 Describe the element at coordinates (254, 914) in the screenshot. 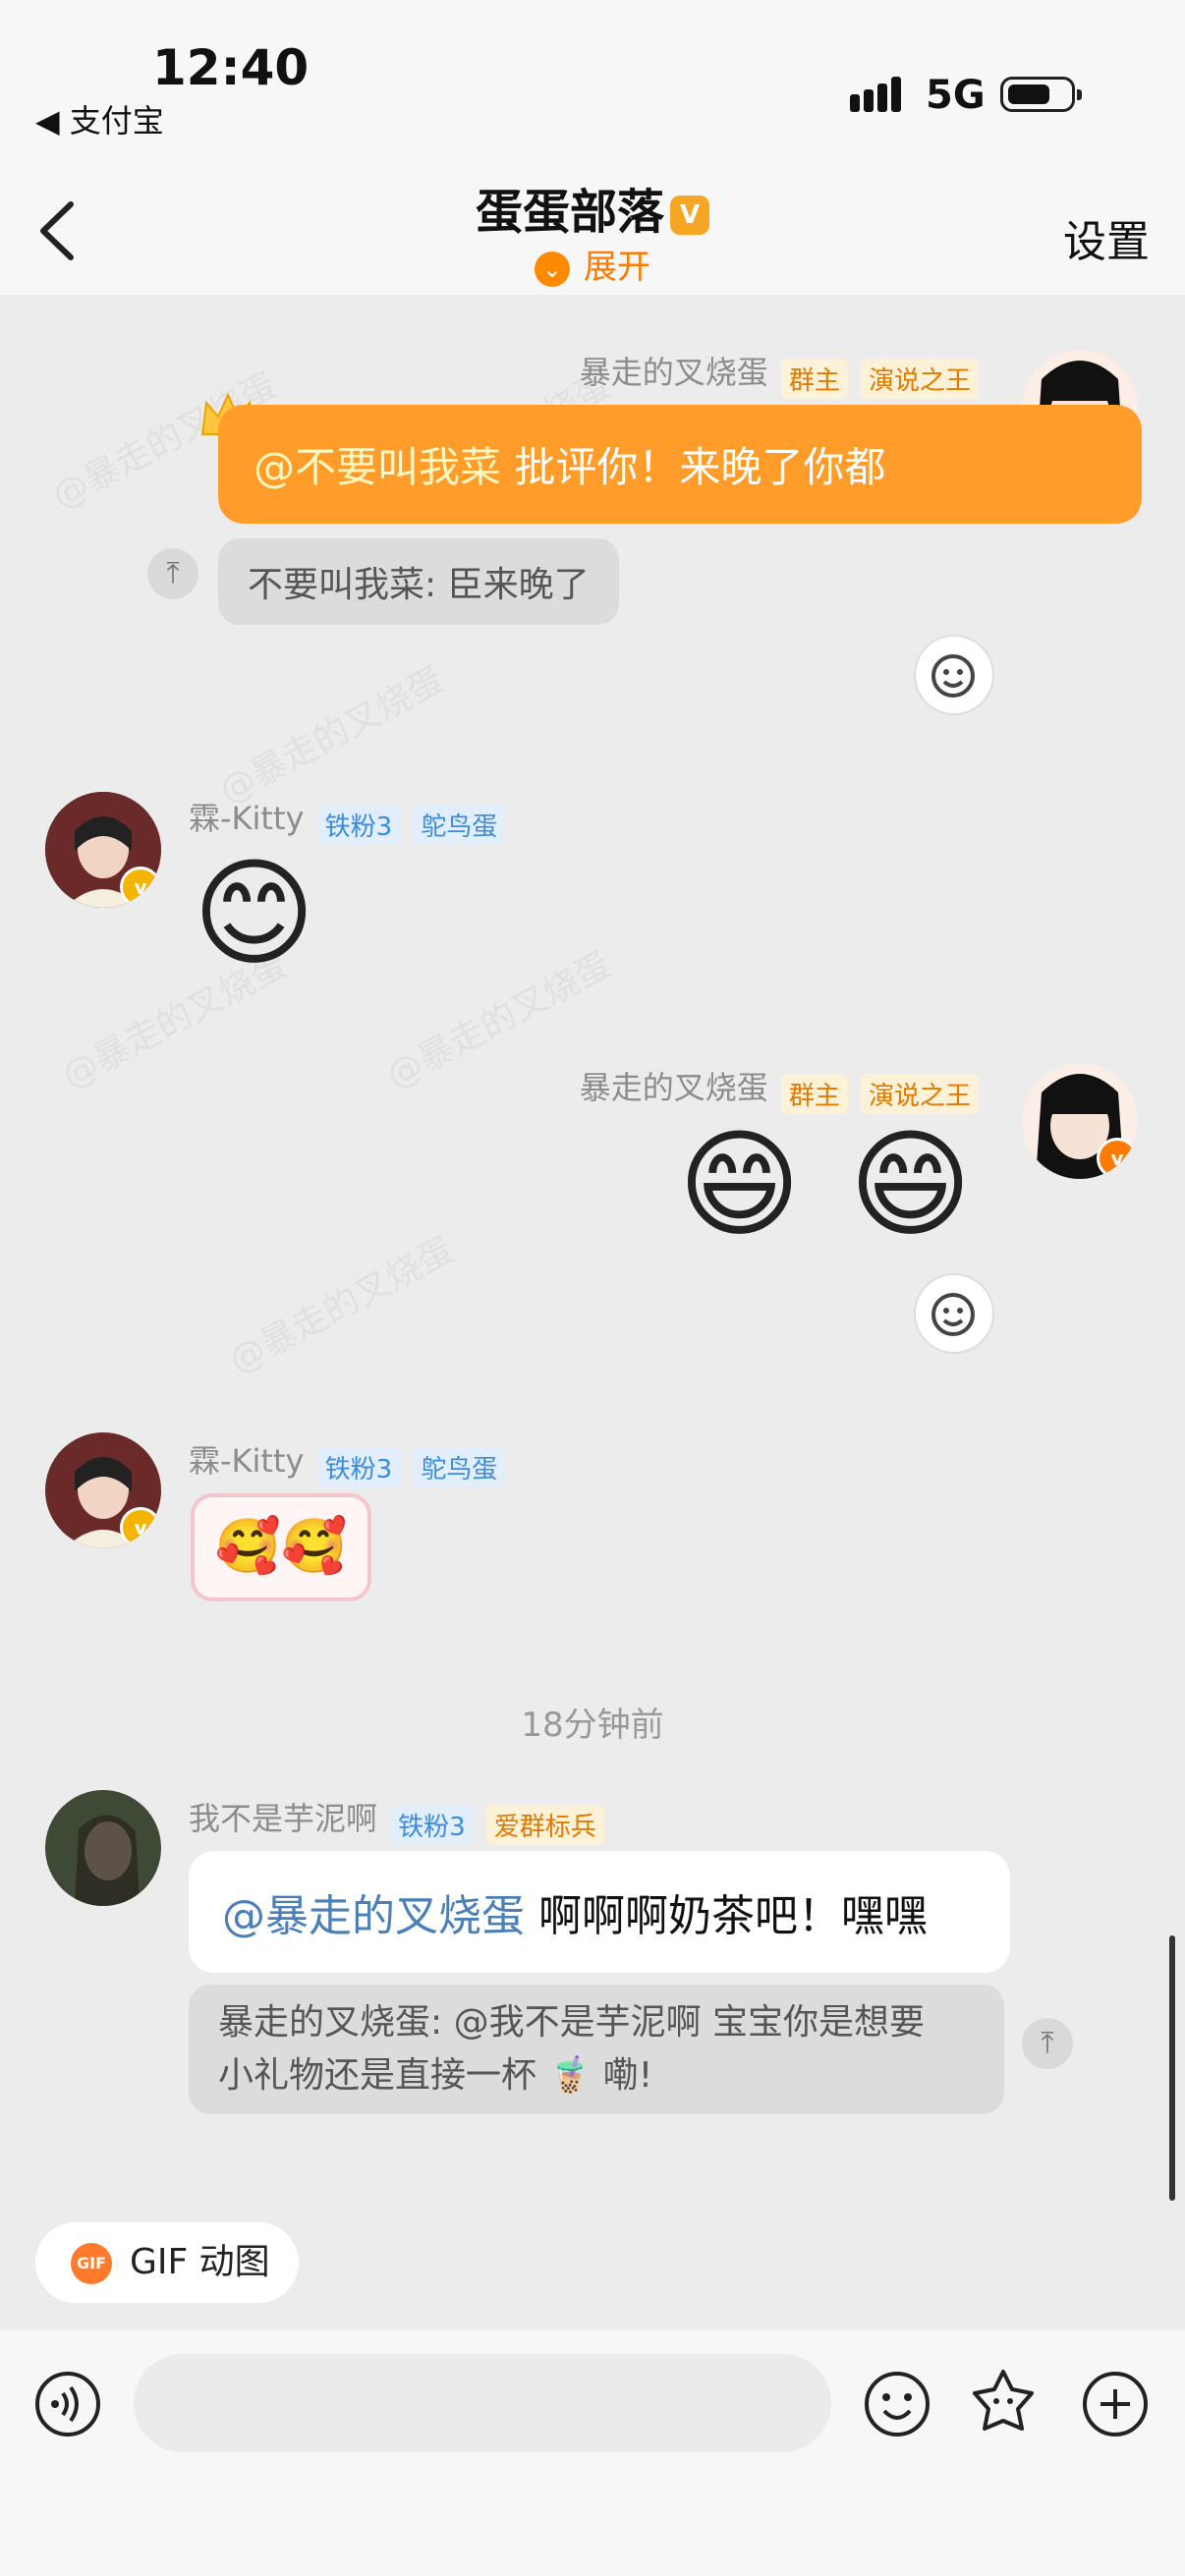

I see `emoji-message: 😊` at that location.